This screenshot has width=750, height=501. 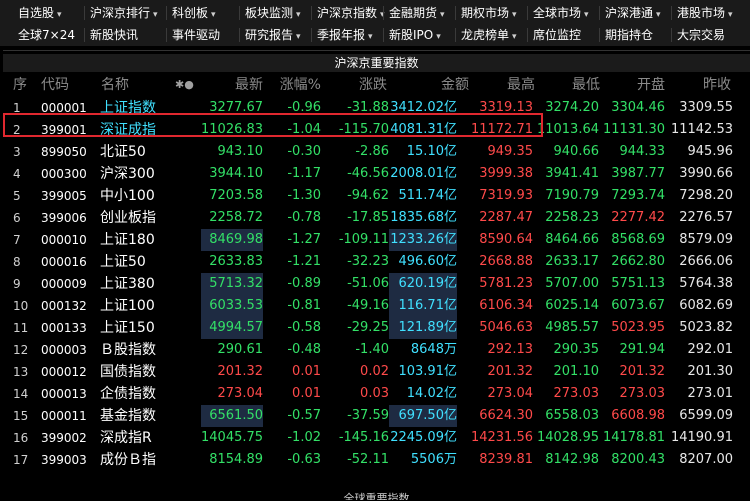 What do you see at coordinates (705, 85) in the screenshot?
I see `col-prev: 昨收` at bounding box center [705, 85].